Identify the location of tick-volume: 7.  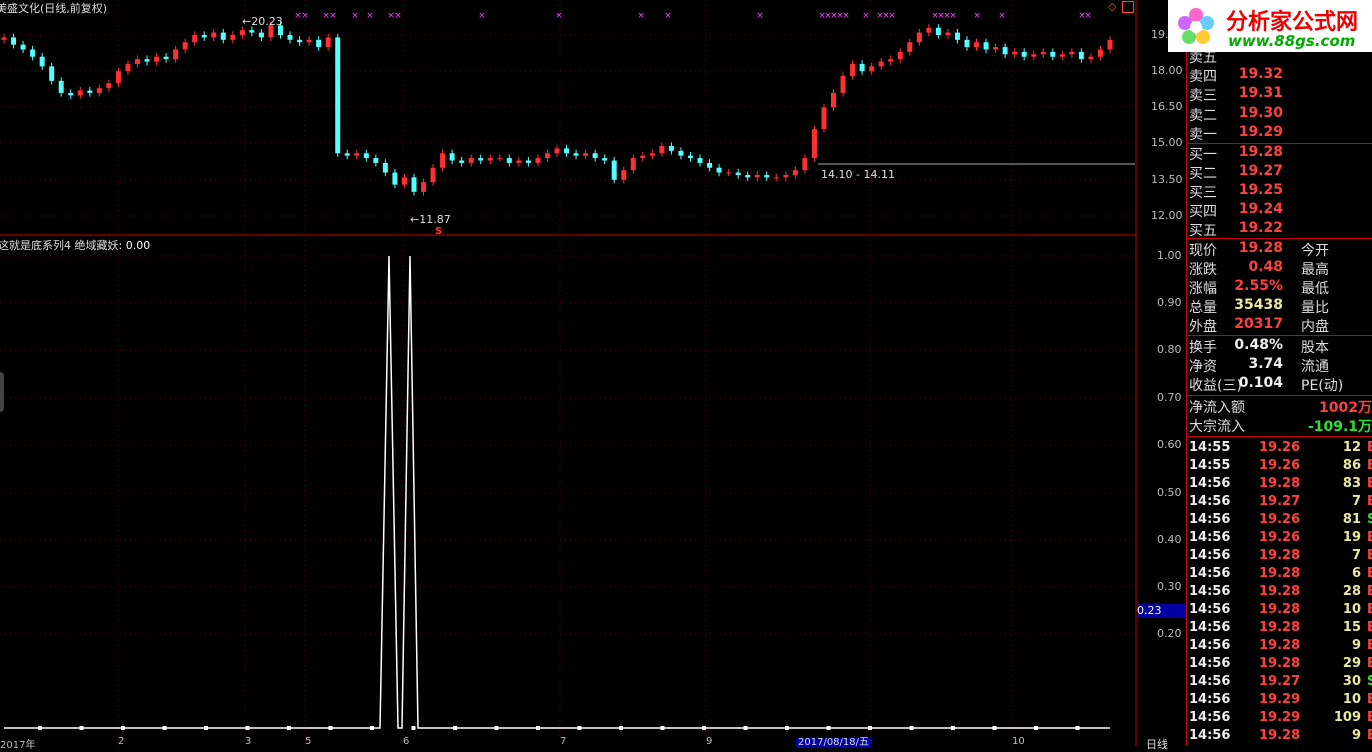
(1356, 555).